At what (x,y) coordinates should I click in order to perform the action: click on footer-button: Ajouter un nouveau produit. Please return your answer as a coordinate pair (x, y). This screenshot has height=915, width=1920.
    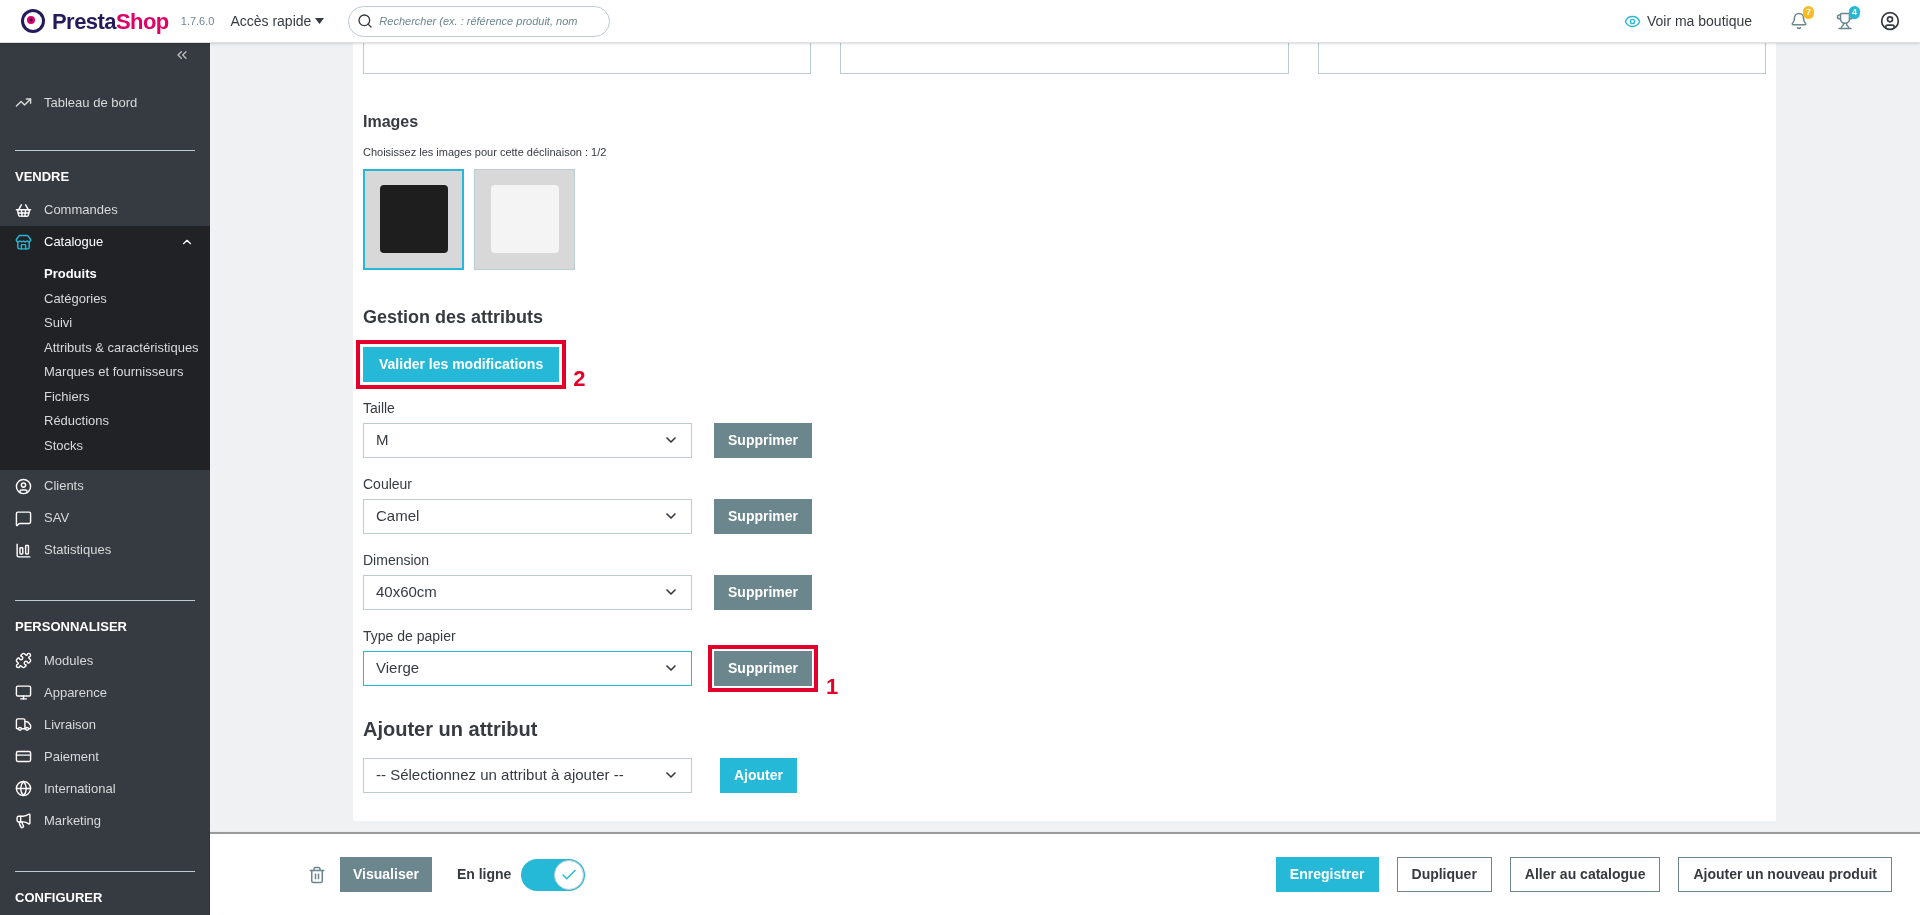
    Looking at the image, I should click on (1785, 874).